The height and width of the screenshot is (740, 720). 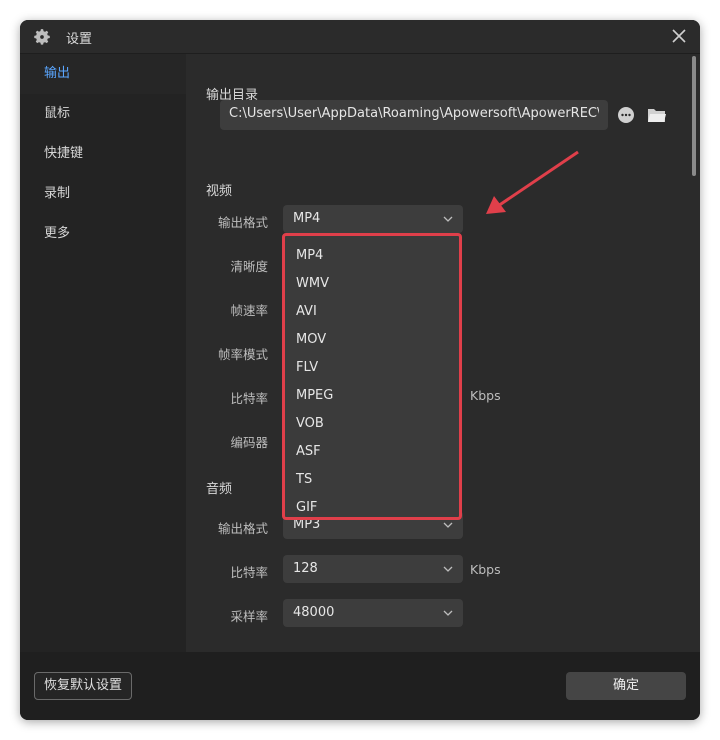 I want to click on more-icon, so click(x=626, y=115).